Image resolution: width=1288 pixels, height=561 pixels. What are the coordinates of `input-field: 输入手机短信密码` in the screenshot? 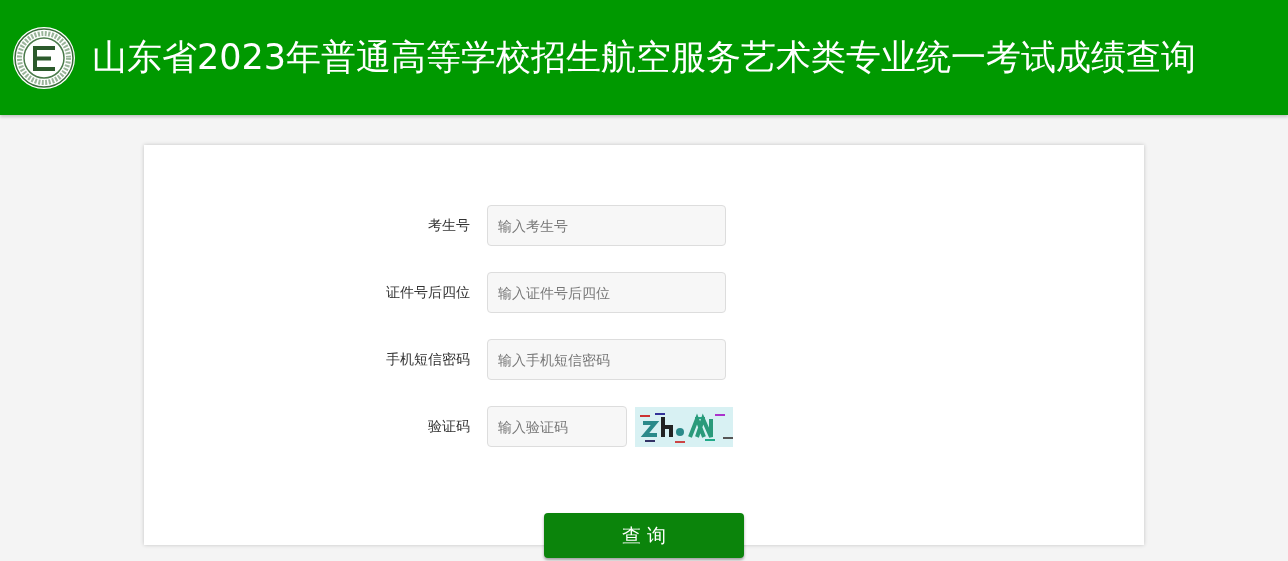 It's located at (606, 359).